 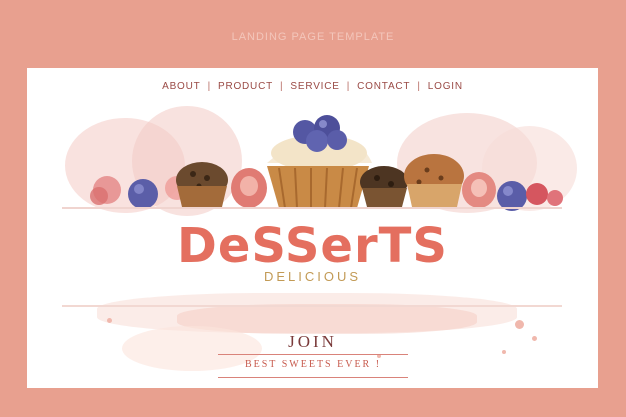 I want to click on chocolate-muffin-left, so click(x=202, y=184).